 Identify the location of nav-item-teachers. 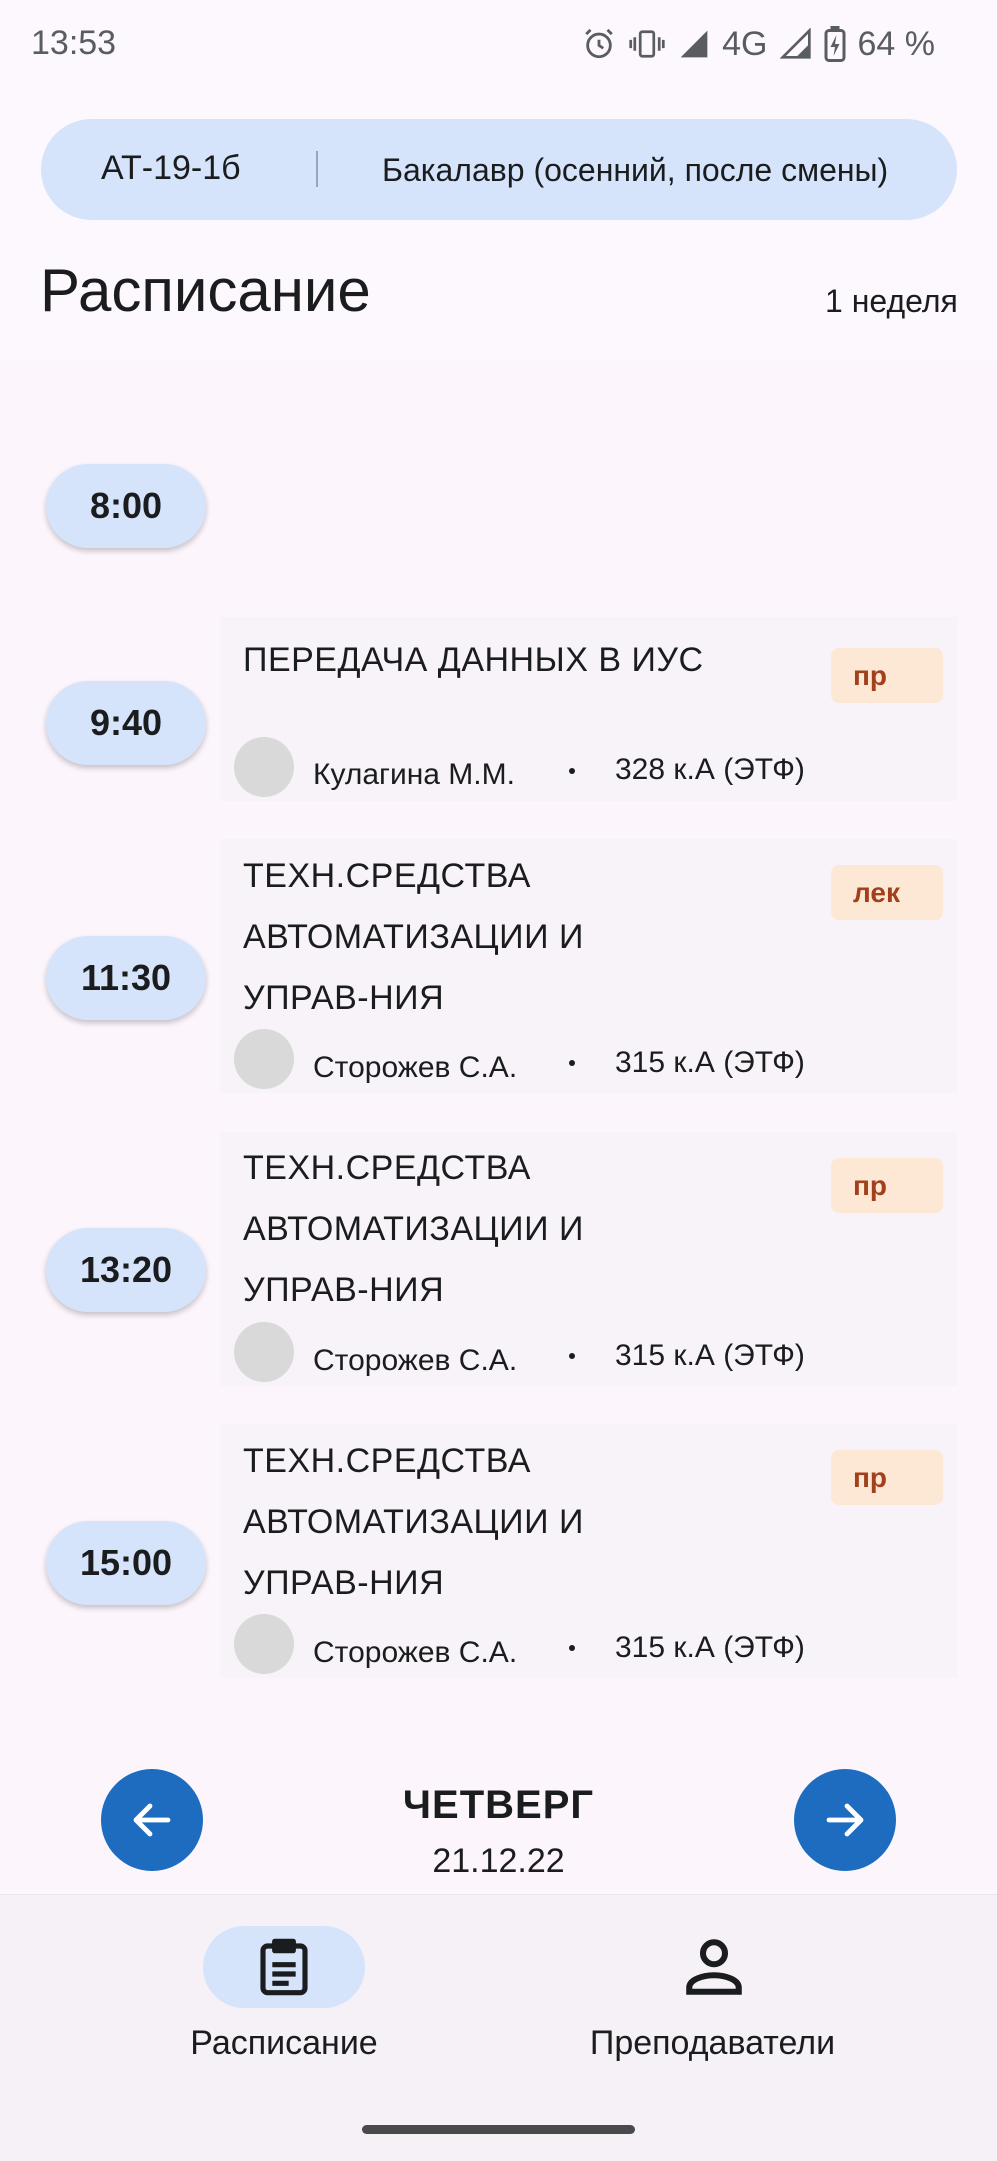
(714, 1967).